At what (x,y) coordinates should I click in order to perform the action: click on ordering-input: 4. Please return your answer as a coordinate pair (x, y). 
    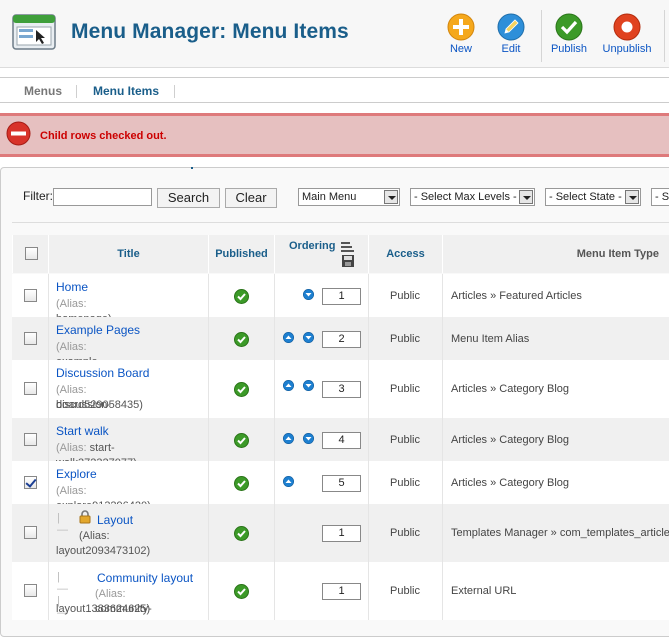
    Looking at the image, I should click on (341, 440).